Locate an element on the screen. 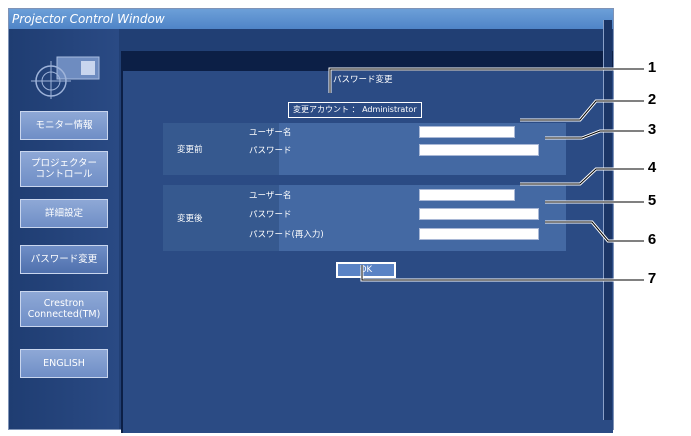 The image size is (691, 436). callout-number-5: 5 is located at coordinates (652, 200).